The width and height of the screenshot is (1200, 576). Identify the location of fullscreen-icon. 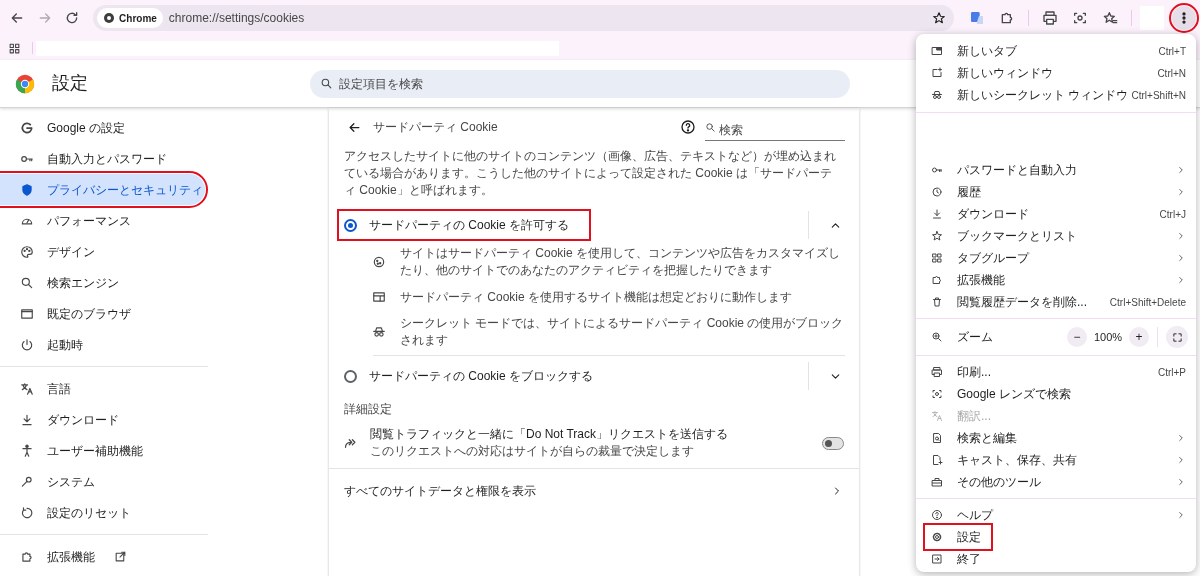
(1177, 337).